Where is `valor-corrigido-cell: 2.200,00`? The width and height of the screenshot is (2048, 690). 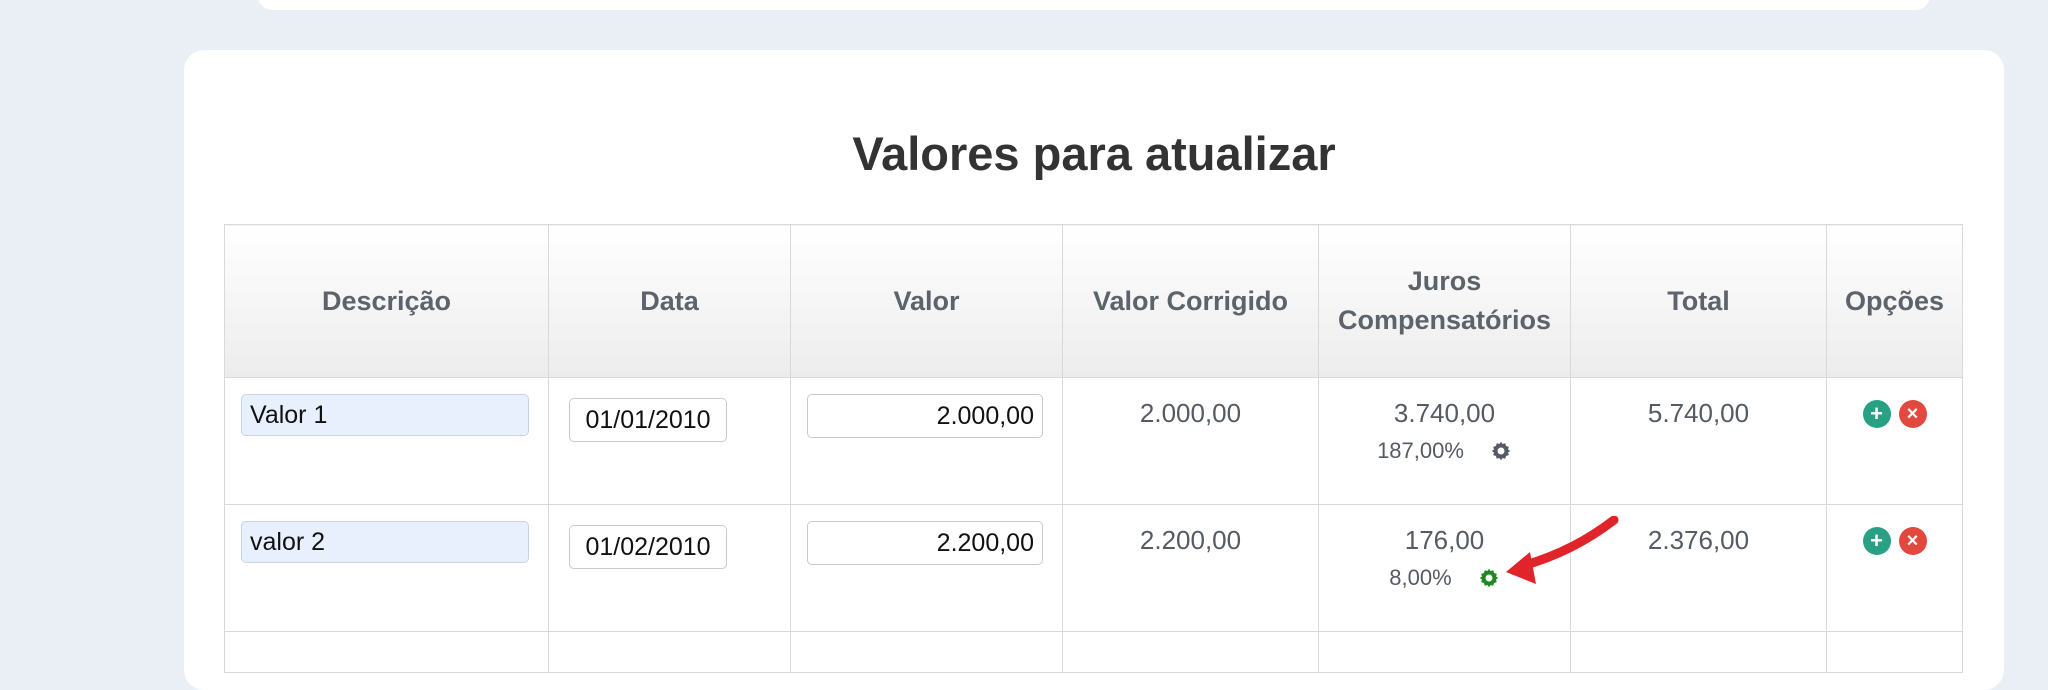 valor-corrigido-cell: 2.200,00 is located at coordinates (1190, 568).